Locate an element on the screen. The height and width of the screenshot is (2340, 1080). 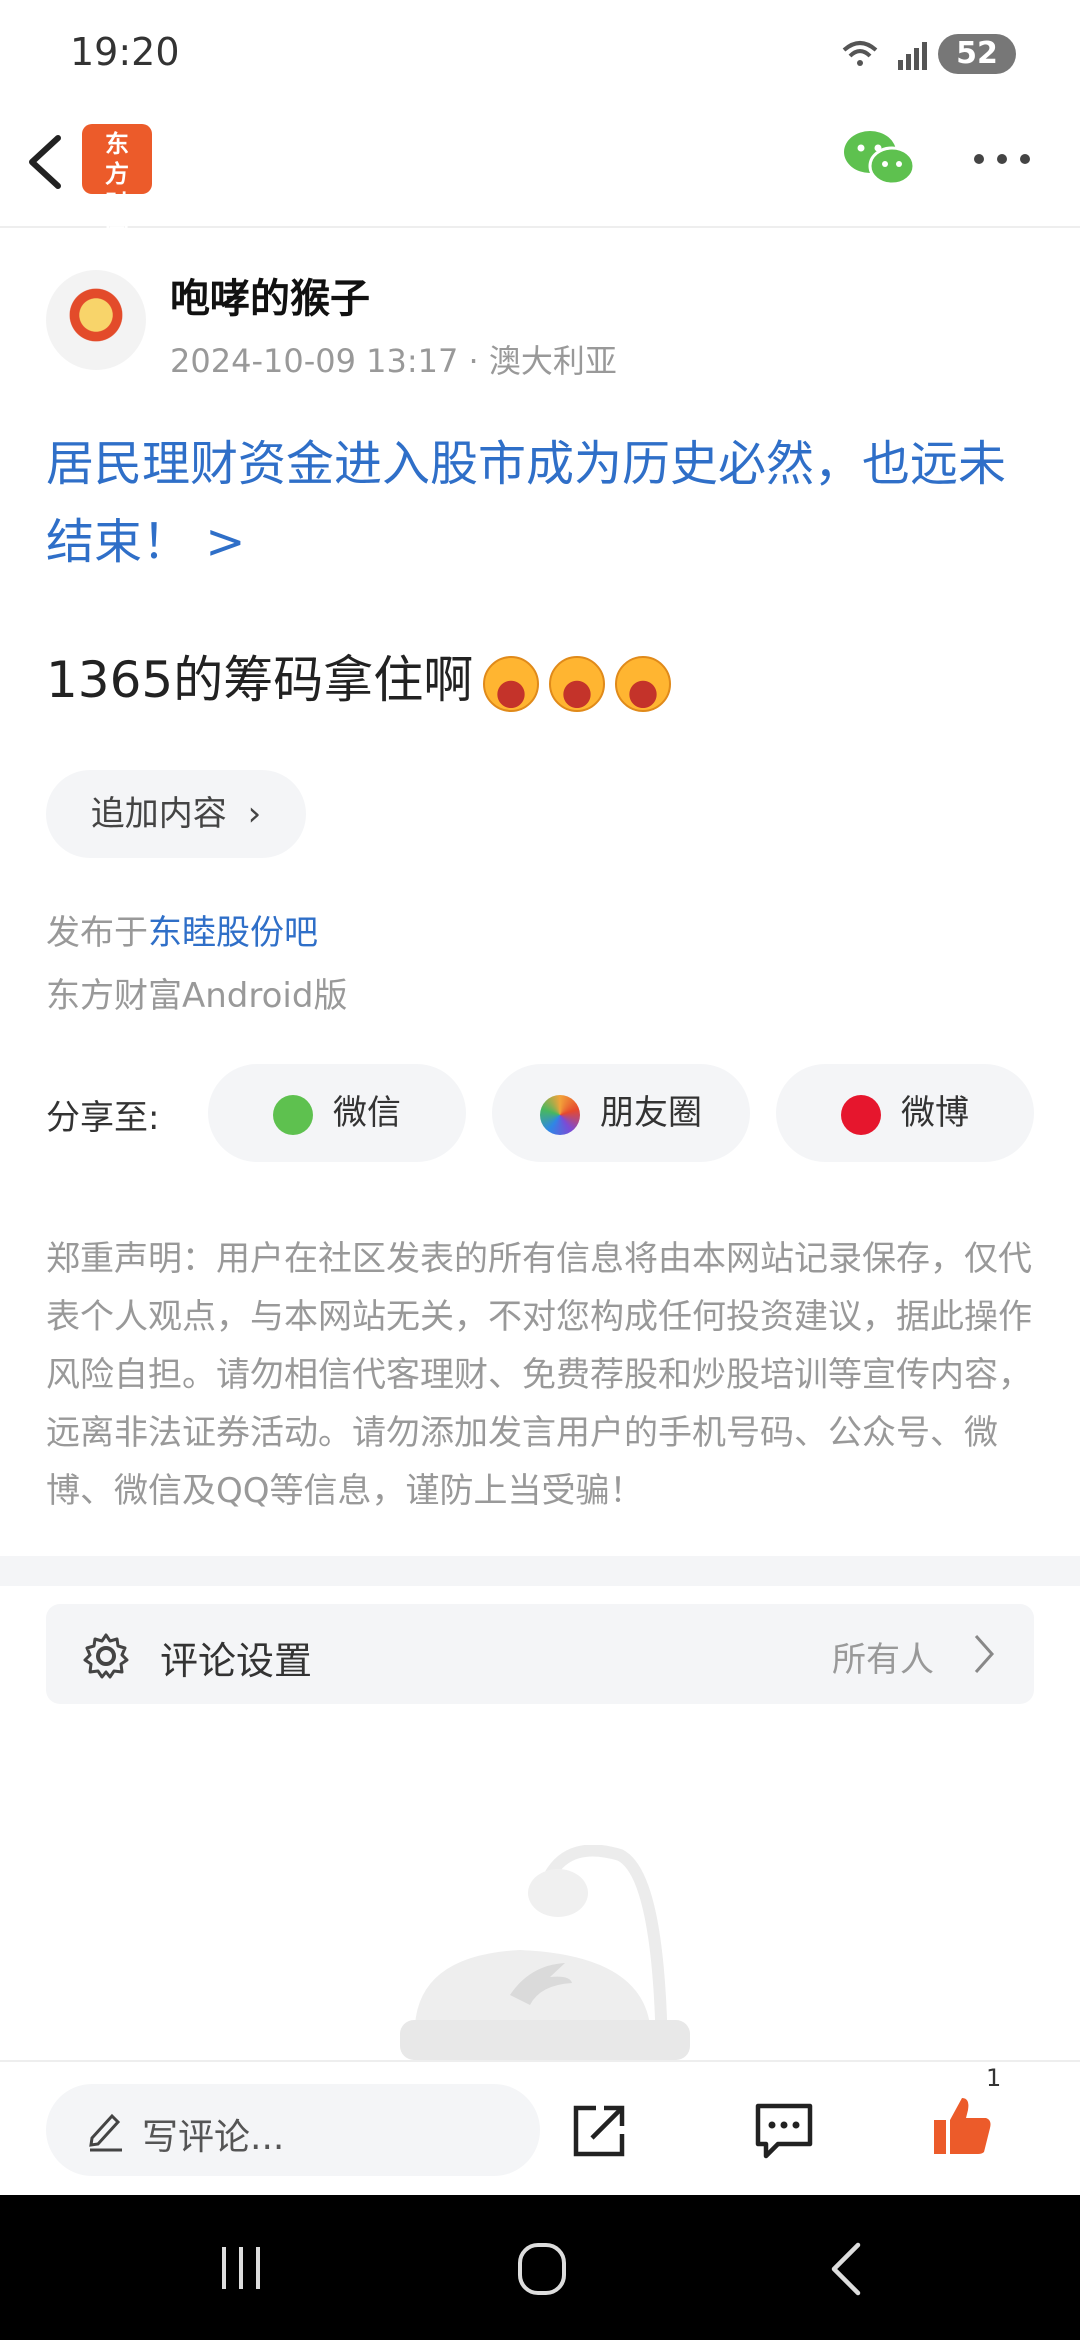
published-prefix: 发布于 is located at coordinates (97, 933).